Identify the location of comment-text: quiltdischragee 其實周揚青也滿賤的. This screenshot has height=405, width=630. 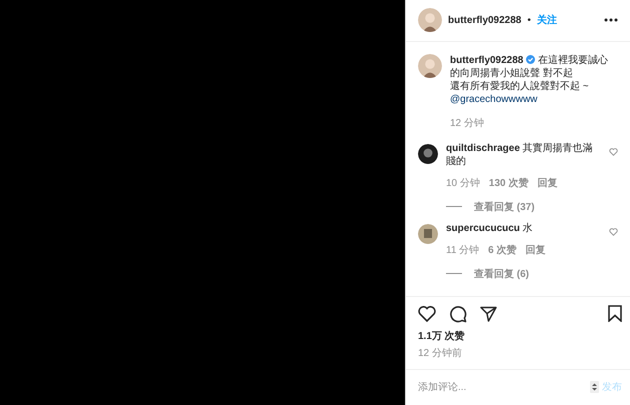
(520, 155).